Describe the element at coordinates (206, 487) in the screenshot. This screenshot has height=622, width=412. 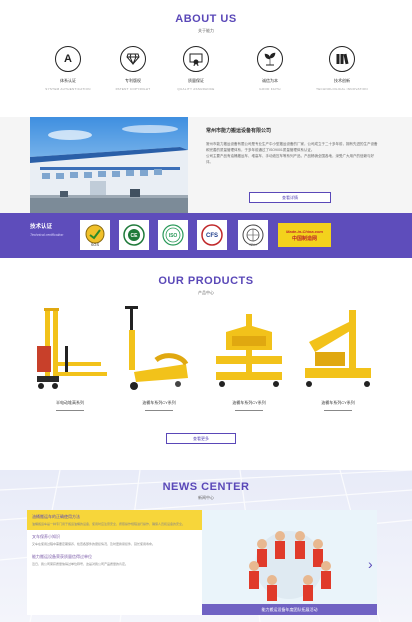
I see `news-title: NEWS CENTER` at that location.